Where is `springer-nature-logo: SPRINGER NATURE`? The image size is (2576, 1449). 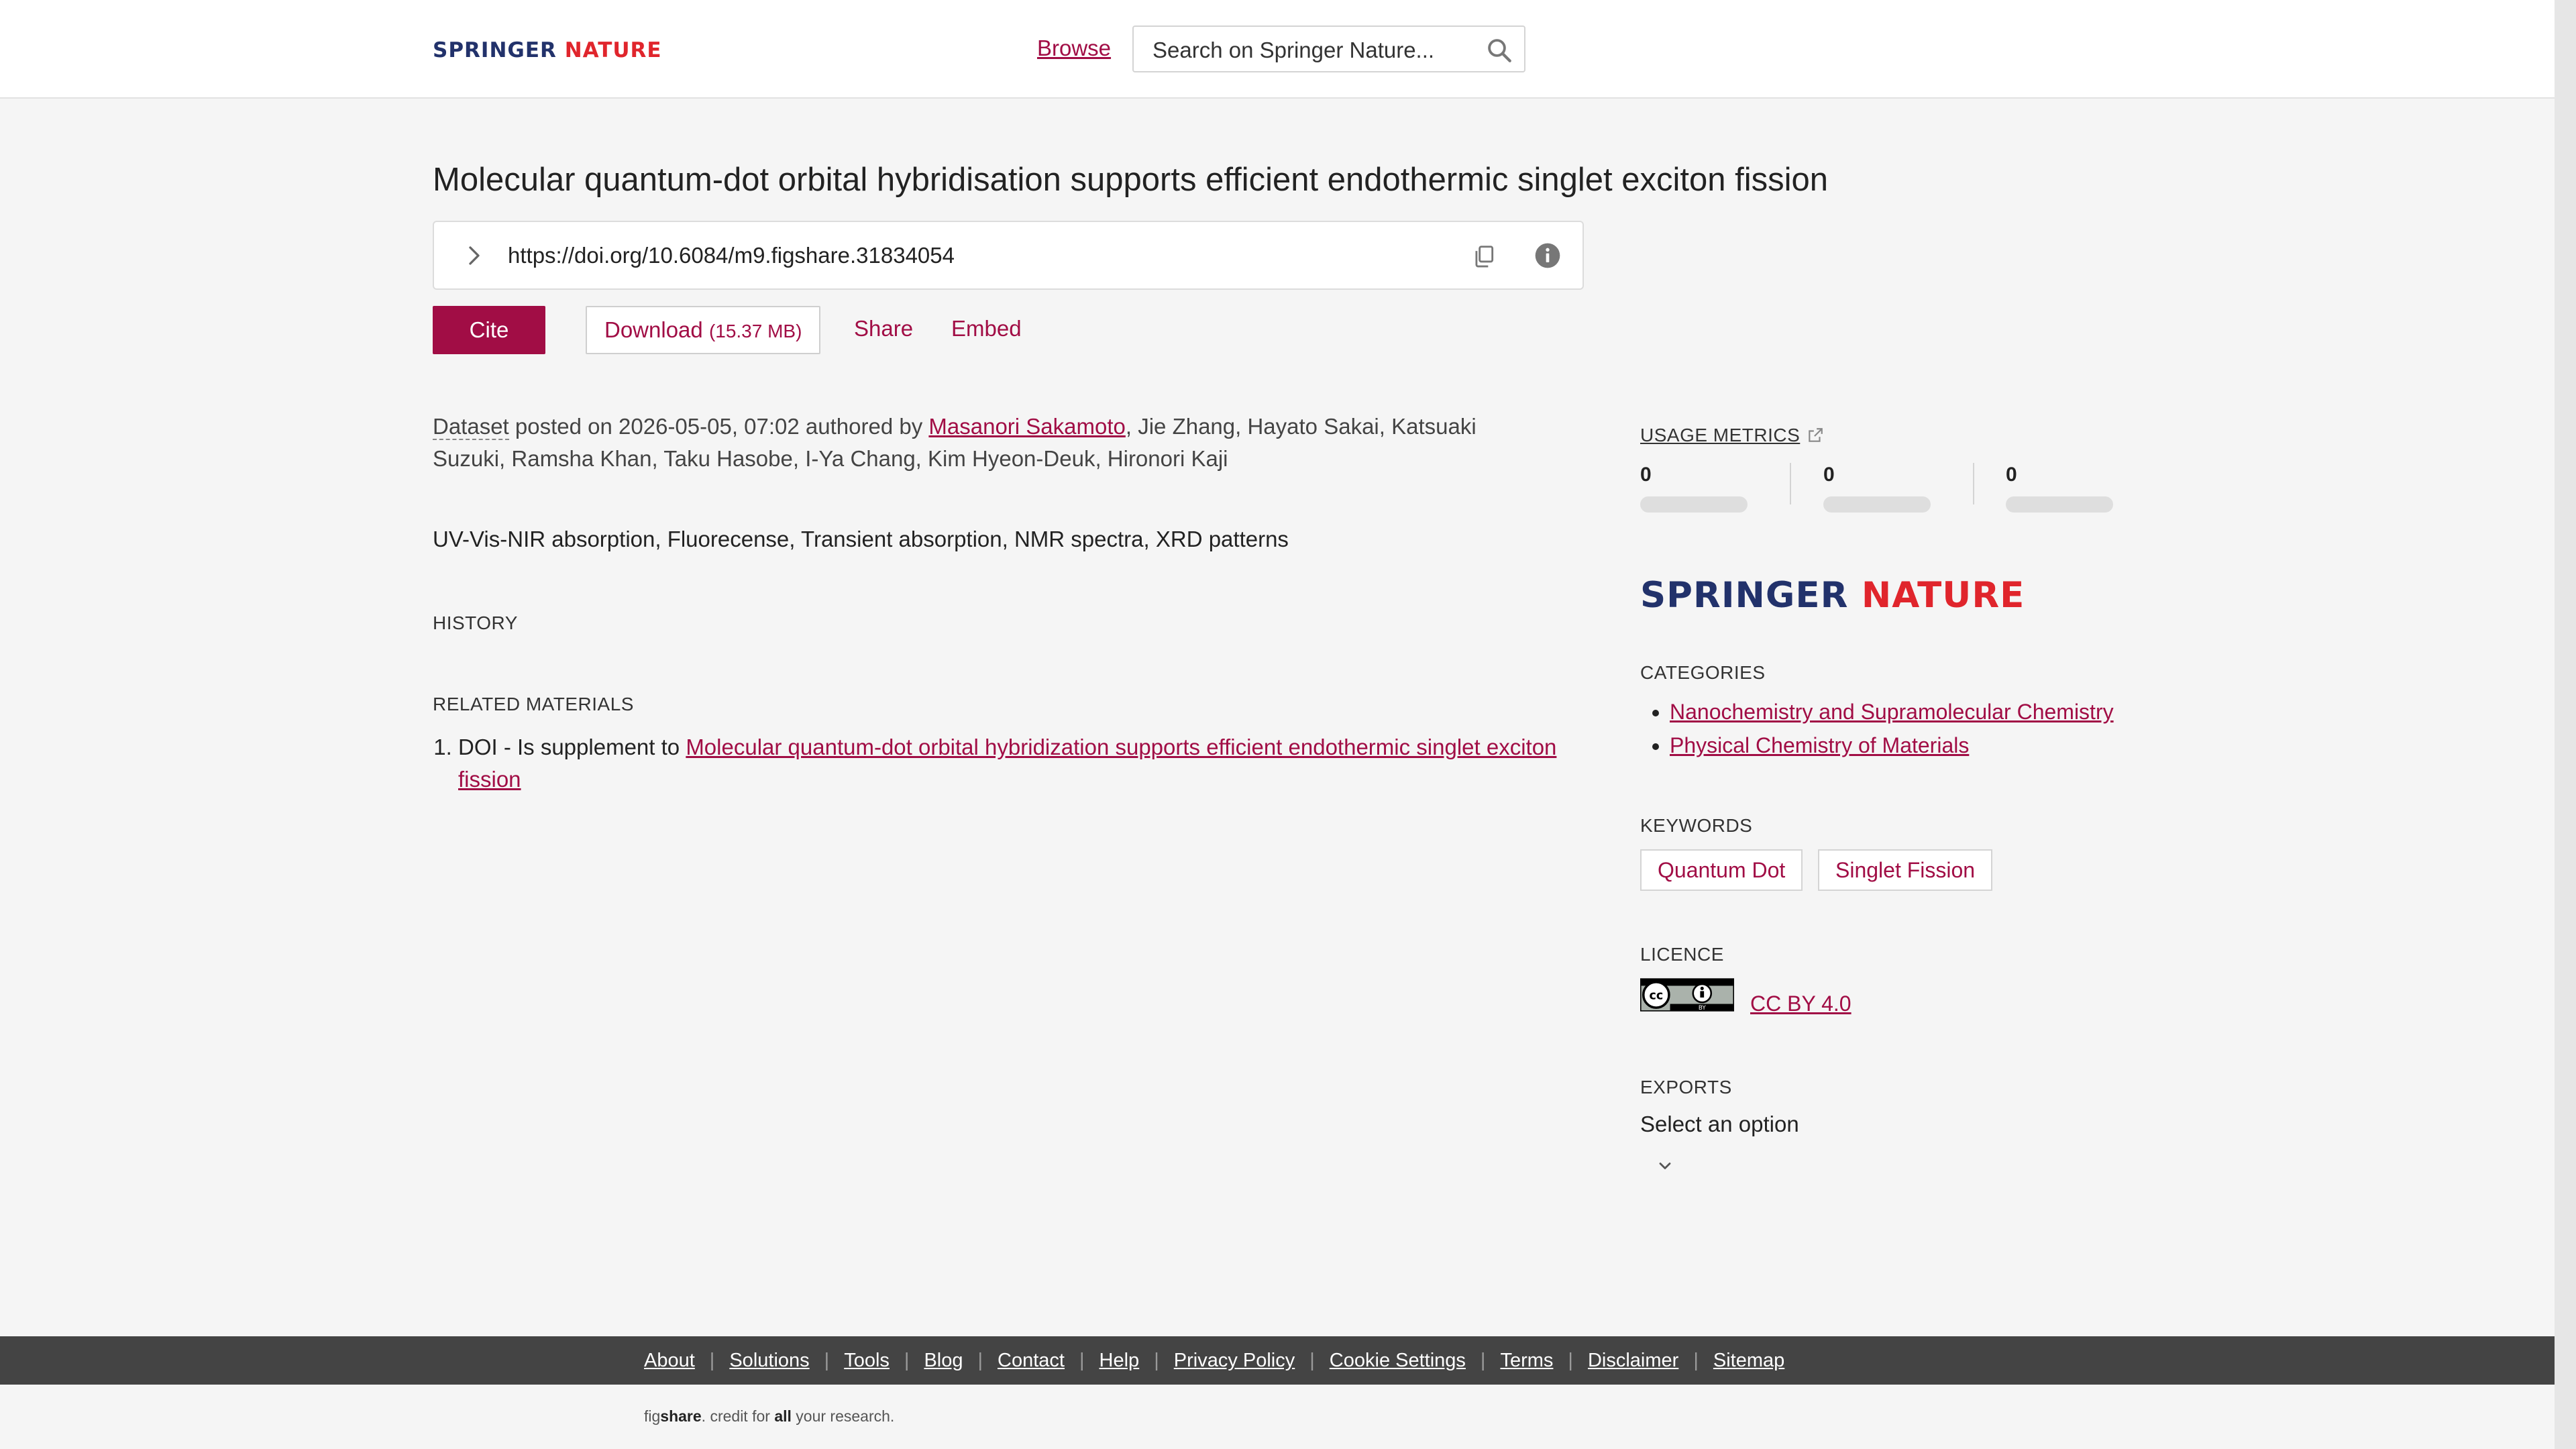
springer-nature-logo: SPRINGER NATURE is located at coordinates (547, 50).